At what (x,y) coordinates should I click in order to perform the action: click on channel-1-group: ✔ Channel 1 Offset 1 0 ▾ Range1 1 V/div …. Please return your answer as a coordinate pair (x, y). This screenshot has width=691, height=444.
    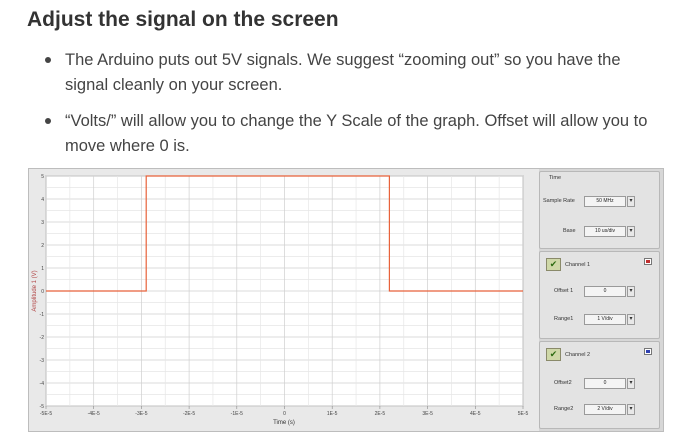
    Looking at the image, I should click on (599, 295).